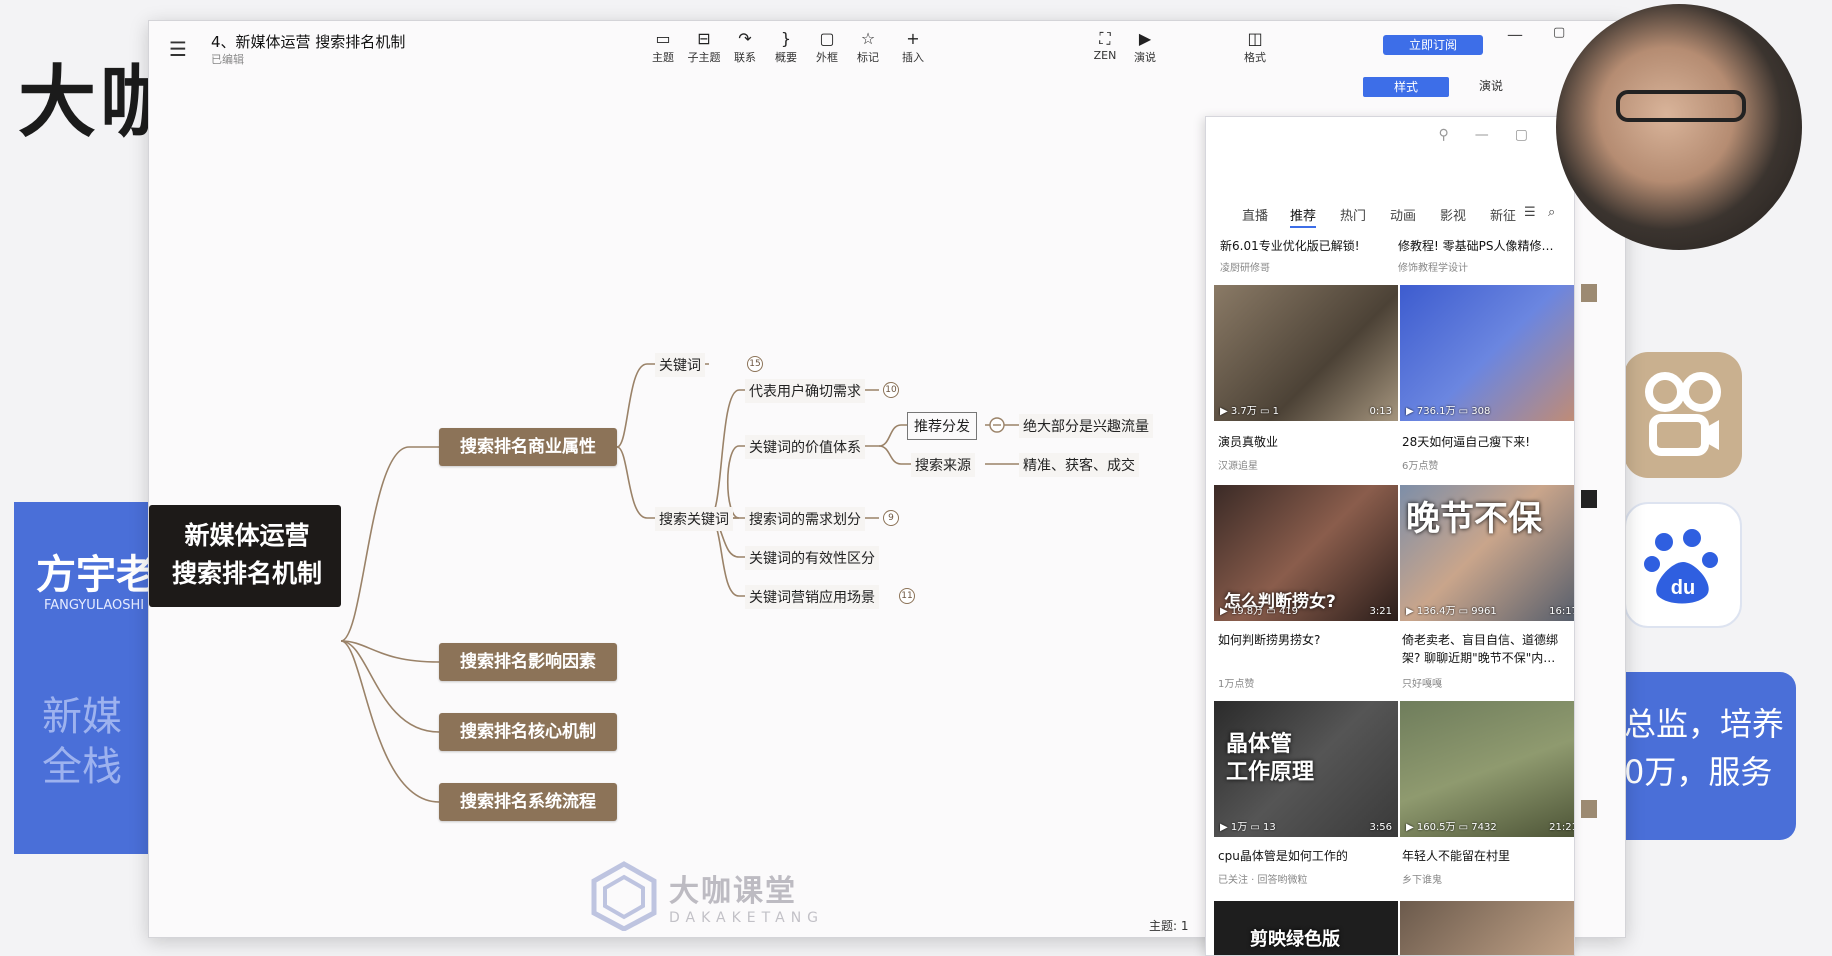 The image size is (1832, 956). What do you see at coordinates (1551, 212) in the screenshot?
I see `search-icon: ⌕` at bounding box center [1551, 212].